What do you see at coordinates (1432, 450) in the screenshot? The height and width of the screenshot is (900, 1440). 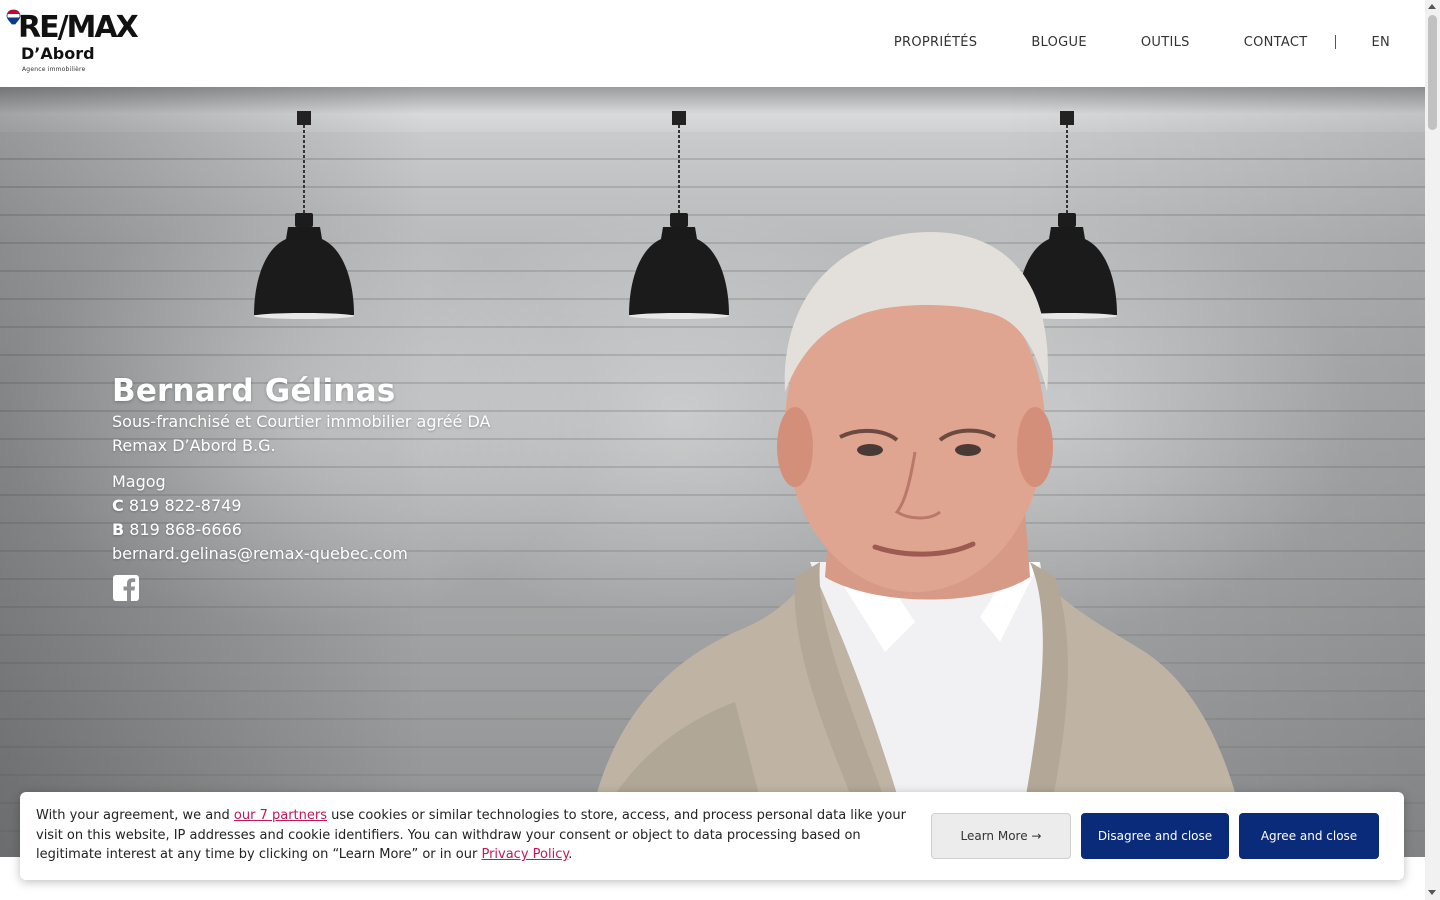 I see `page-scrollbar` at bounding box center [1432, 450].